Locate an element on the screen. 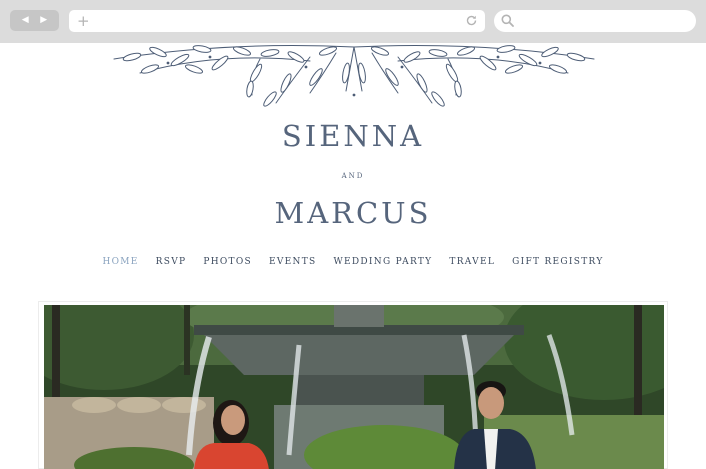 The height and width of the screenshot is (469, 706). nav-item-rsvp: RSVP is located at coordinates (171, 262).